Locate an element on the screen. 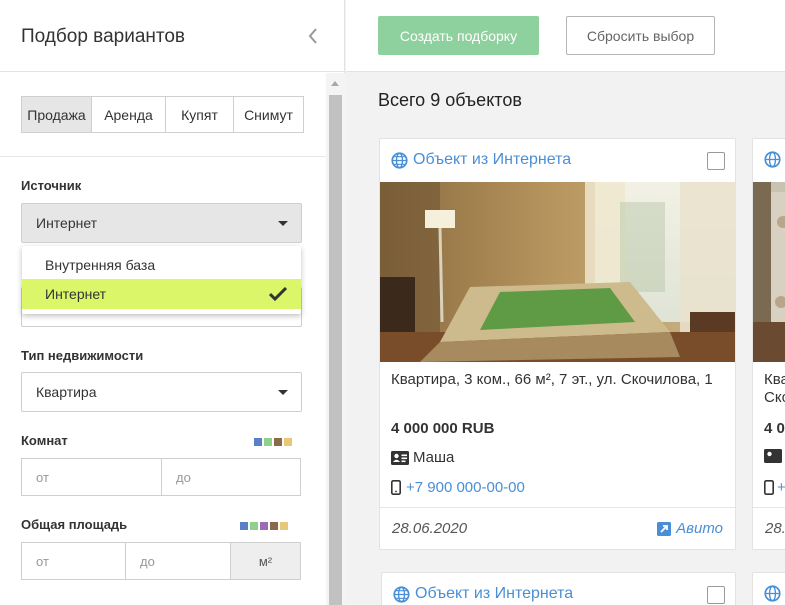 The height and width of the screenshot is (605, 785). listing-card: КваСко 4 0 + 28. is located at coordinates (768, 344).